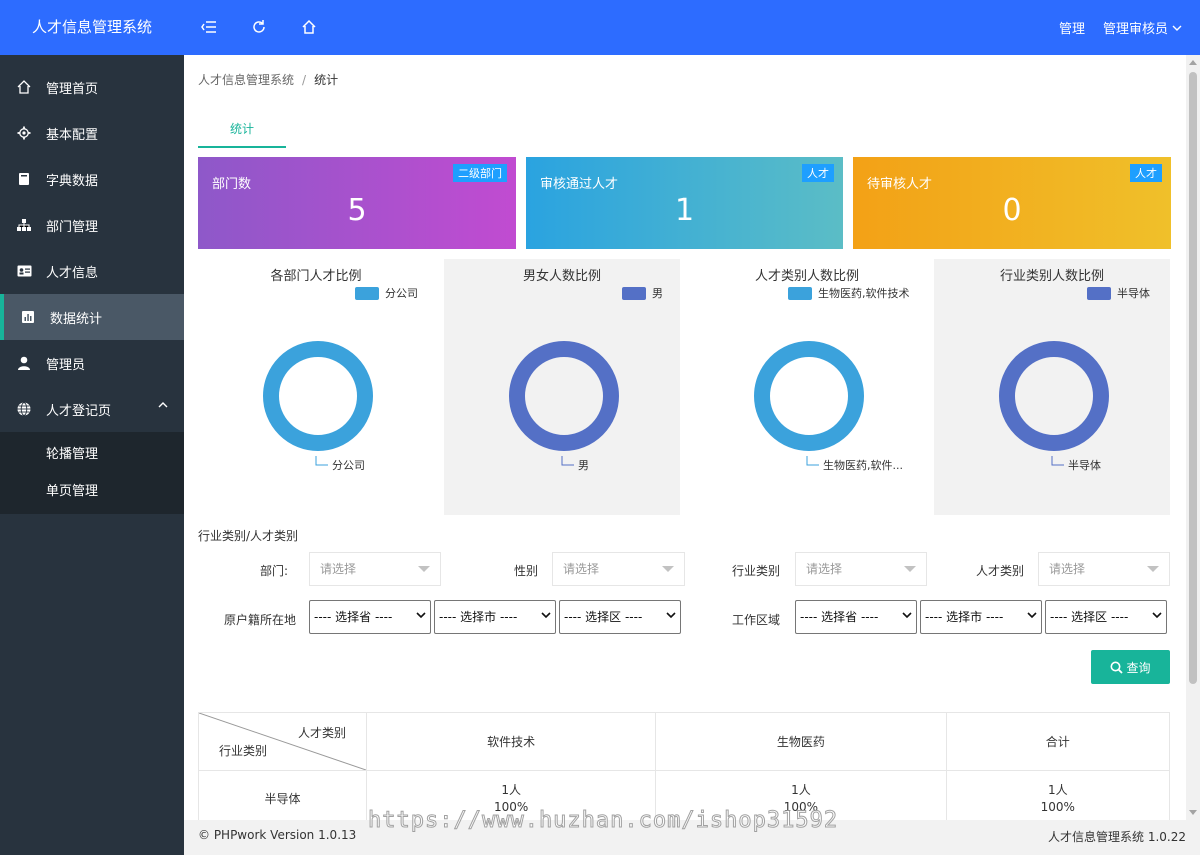 The height and width of the screenshot is (855, 1200). I want to click on work-city-select: ---- 选择市 ----, so click(981, 617).